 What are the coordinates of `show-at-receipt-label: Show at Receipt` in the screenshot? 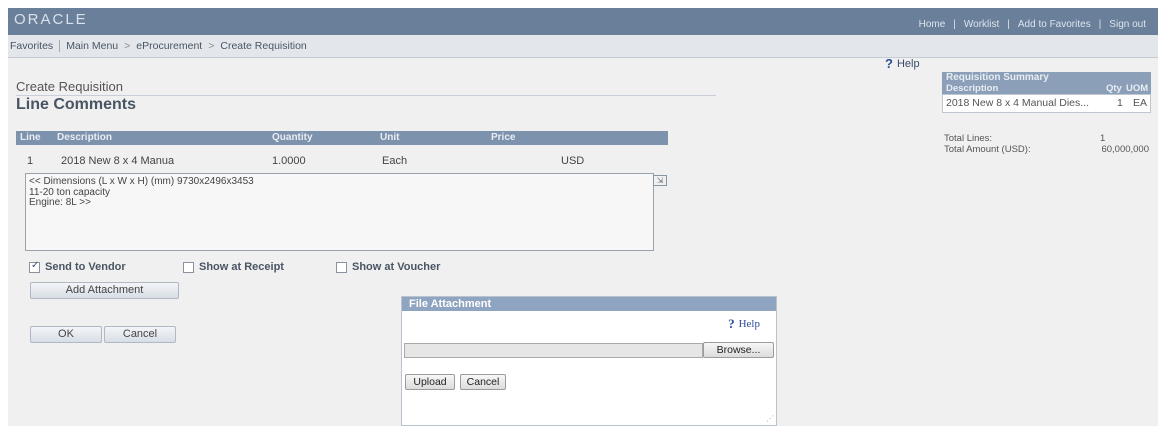 It's located at (241, 267).